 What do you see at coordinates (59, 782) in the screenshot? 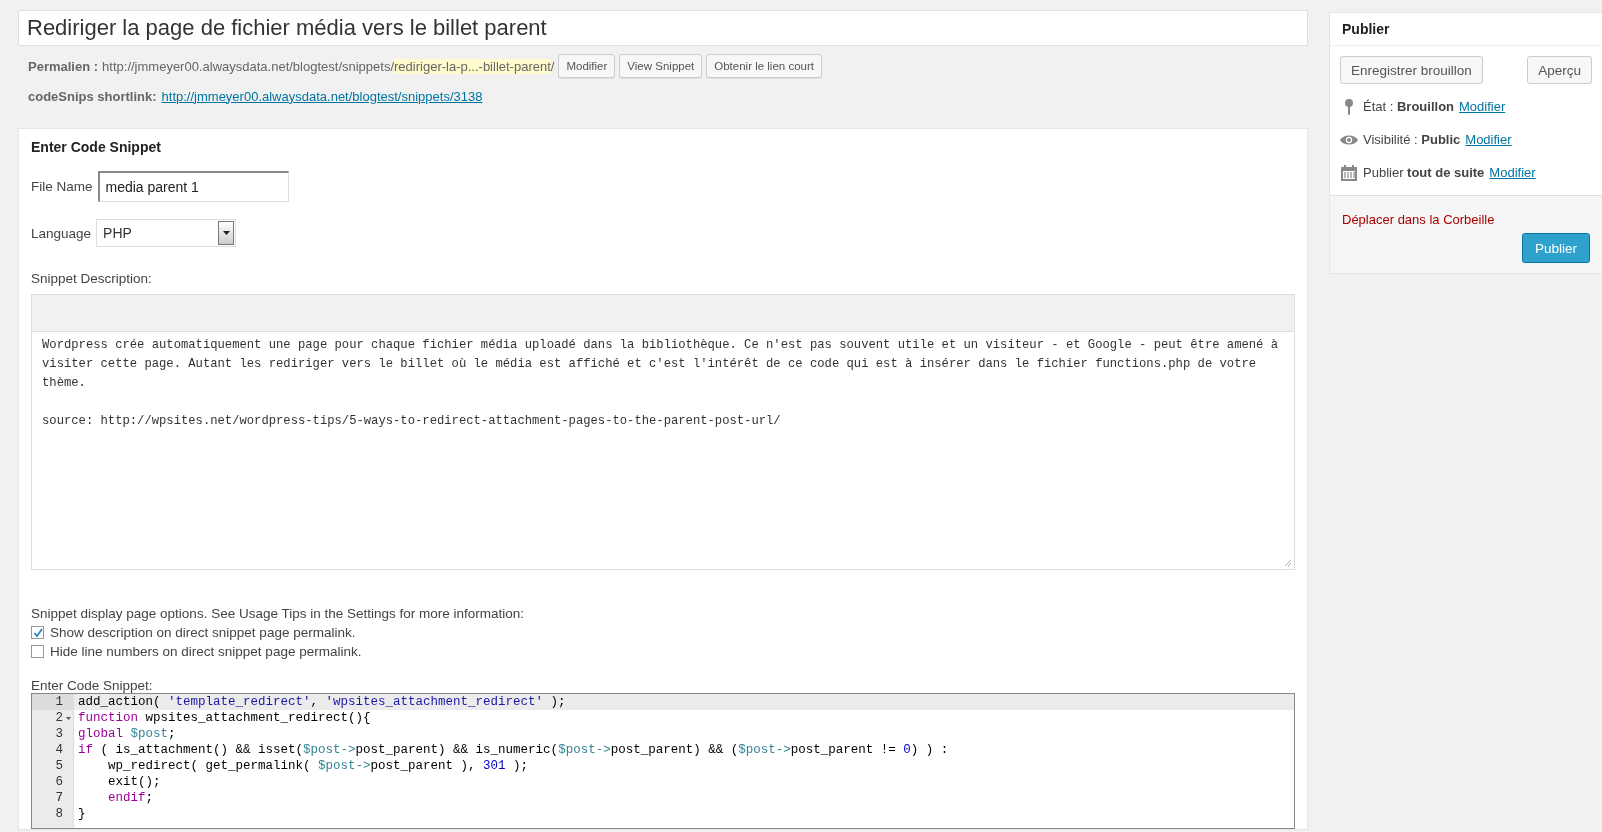
I see `line-number: 6` at bounding box center [59, 782].